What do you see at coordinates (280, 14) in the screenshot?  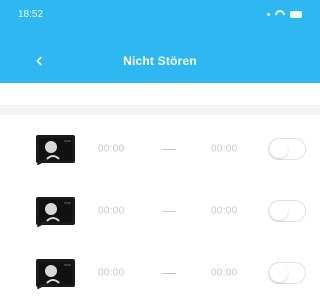 I see `wifi-icon` at bounding box center [280, 14].